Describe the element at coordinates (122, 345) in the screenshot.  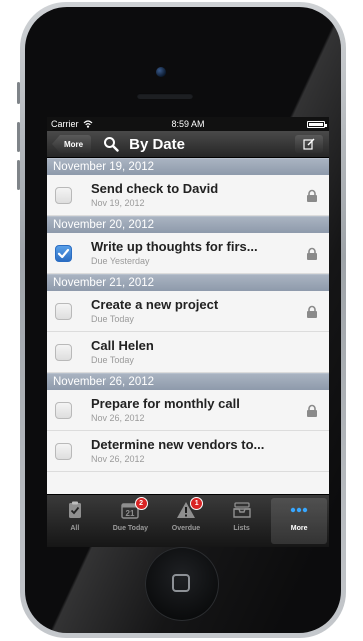
I see `task-title: Call Helen` at that location.